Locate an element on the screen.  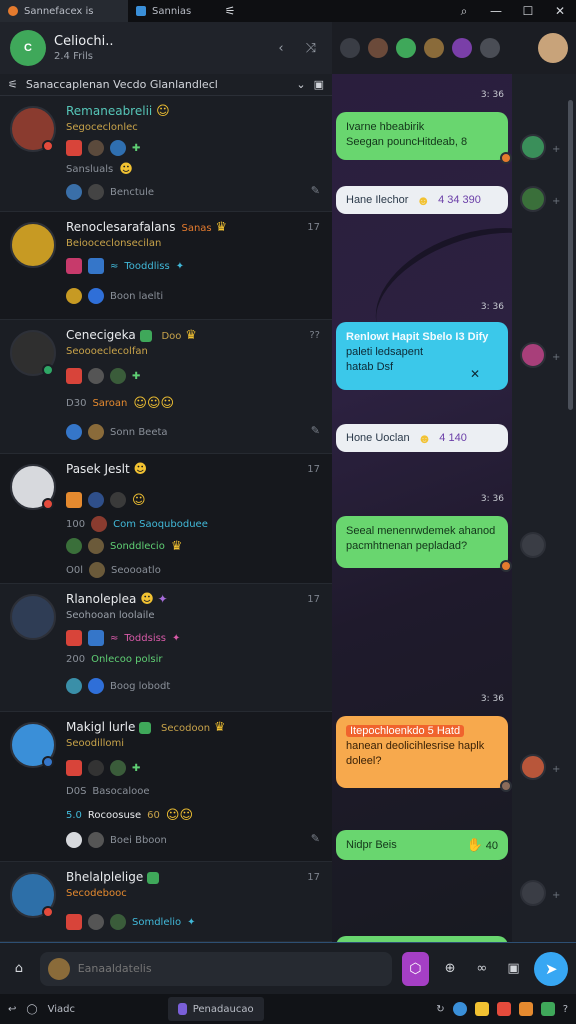
message-bubble: Hane Ilechor ☻ 4 34 390 is located at coordinates (422, 200).